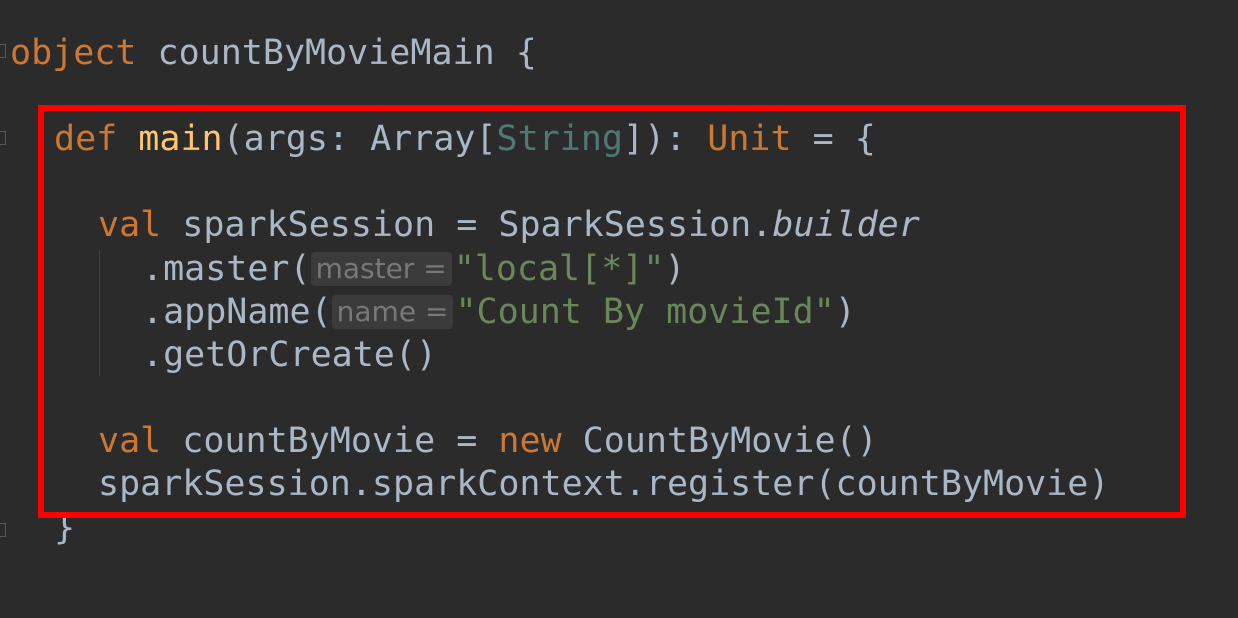 The image size is (1238, 618). I want to click on code-line-master: .master(master = "local[*]"), so click(413, 269).